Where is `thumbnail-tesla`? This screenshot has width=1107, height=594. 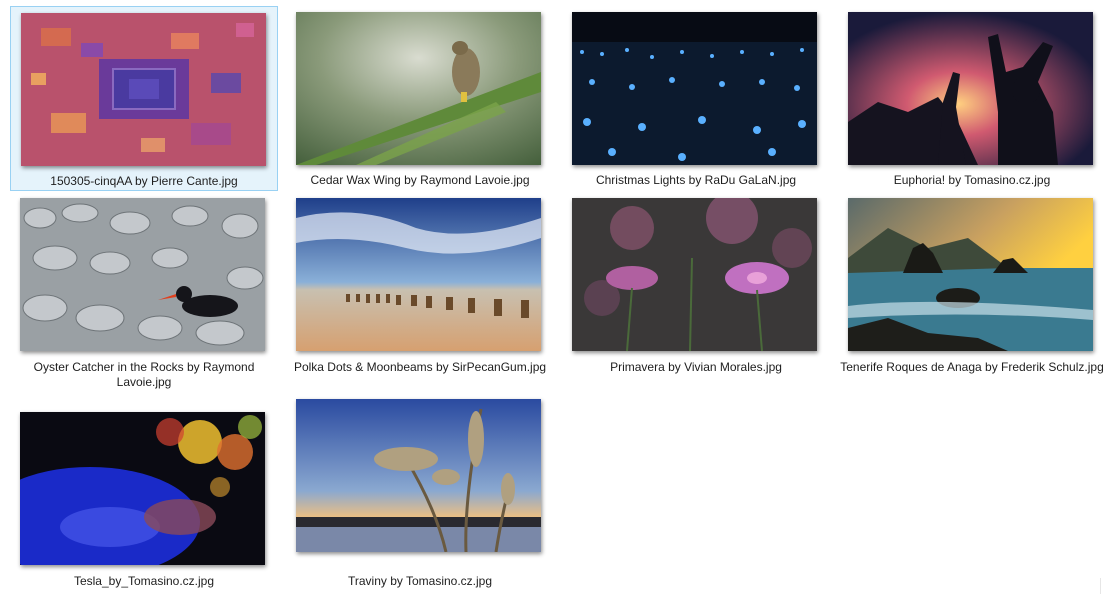
thumbnail-tesla is located at coordinates (142, 488).